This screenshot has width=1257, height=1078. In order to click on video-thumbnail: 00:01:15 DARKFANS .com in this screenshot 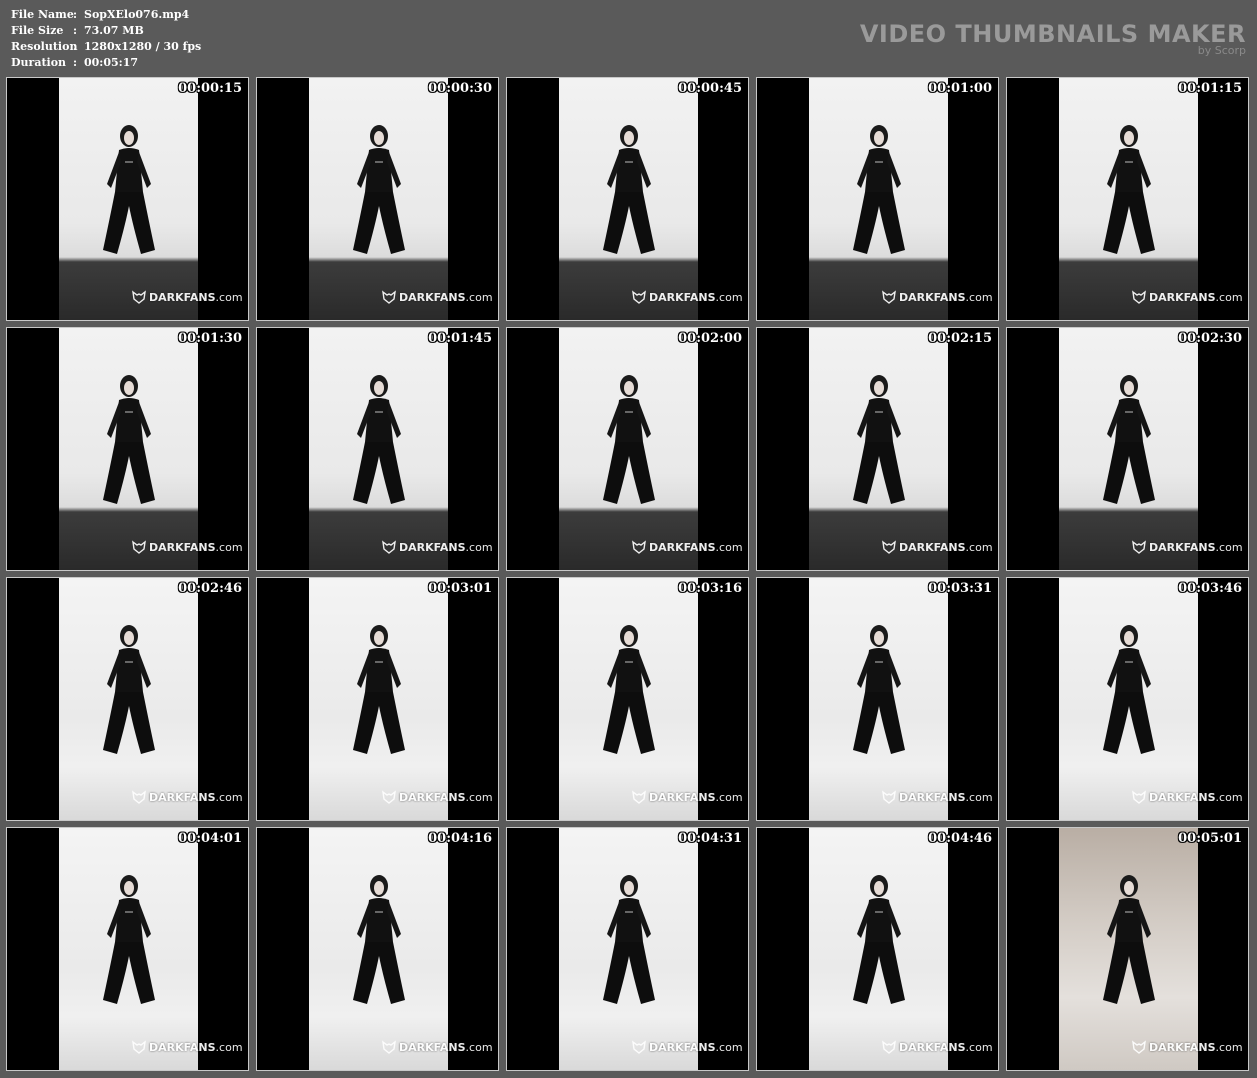, I will do `click(1127, 199)`.